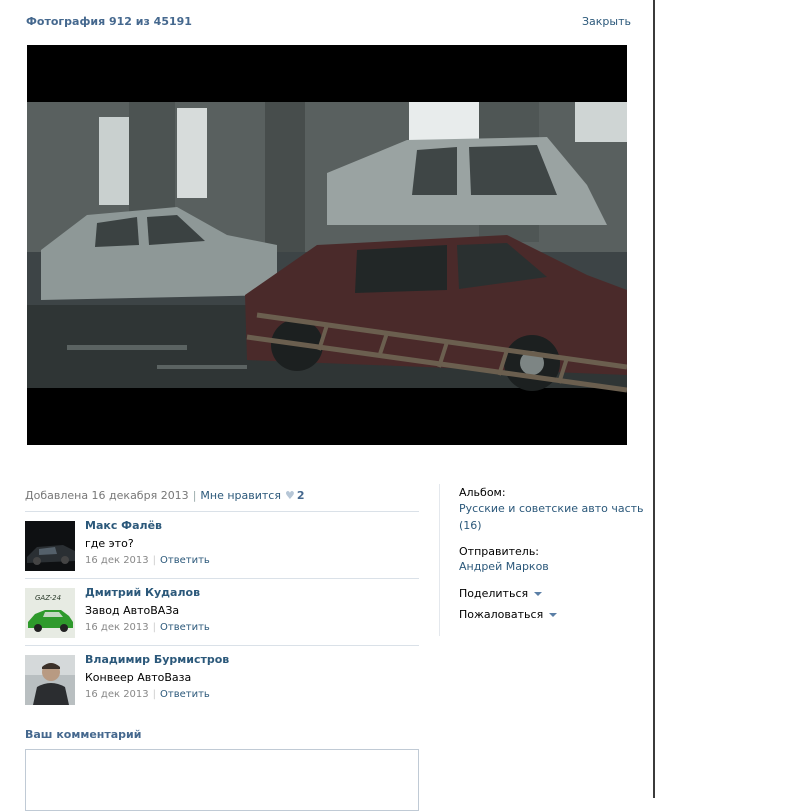  I want to click on photo-meta: Добавлена 16 декабря 2013 | Мне нравится ♥ 2, so click(165, 495).